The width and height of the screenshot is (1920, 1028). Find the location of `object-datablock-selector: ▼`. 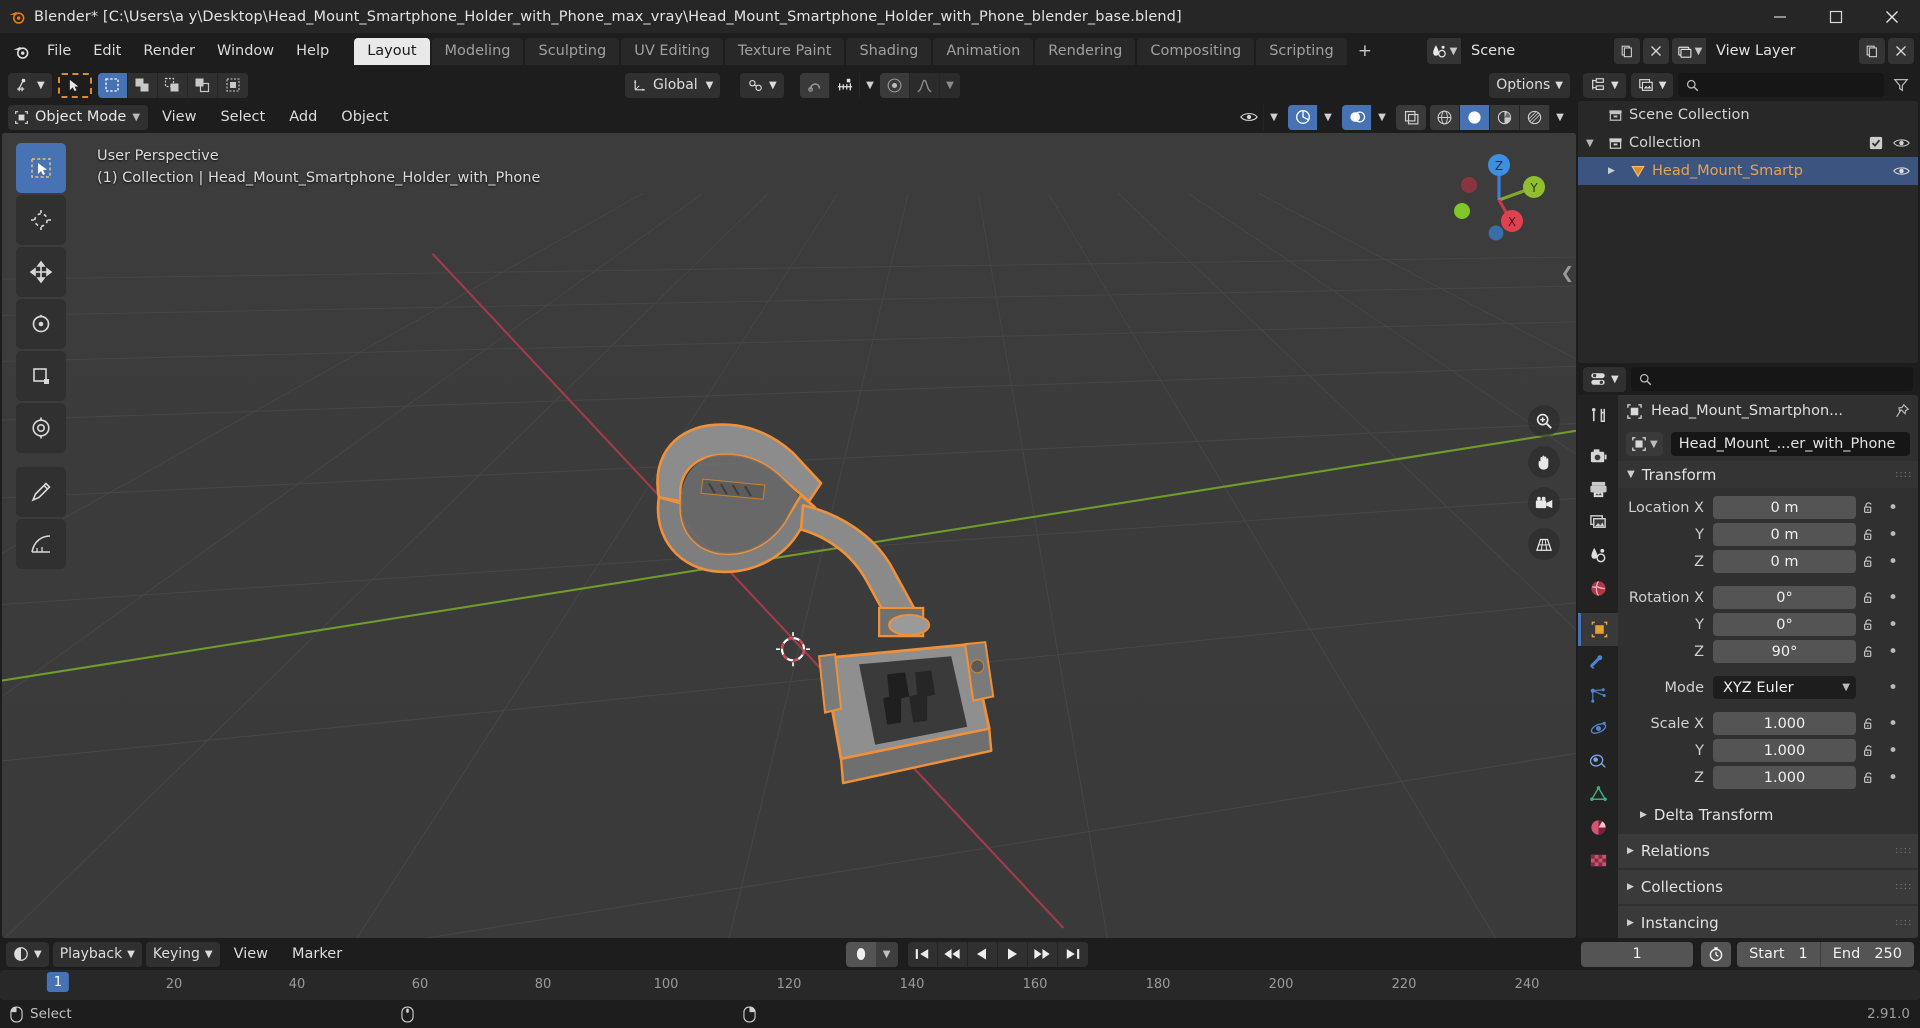

object-datablock-selector: ▼ is located at coordinates (1644, 444).